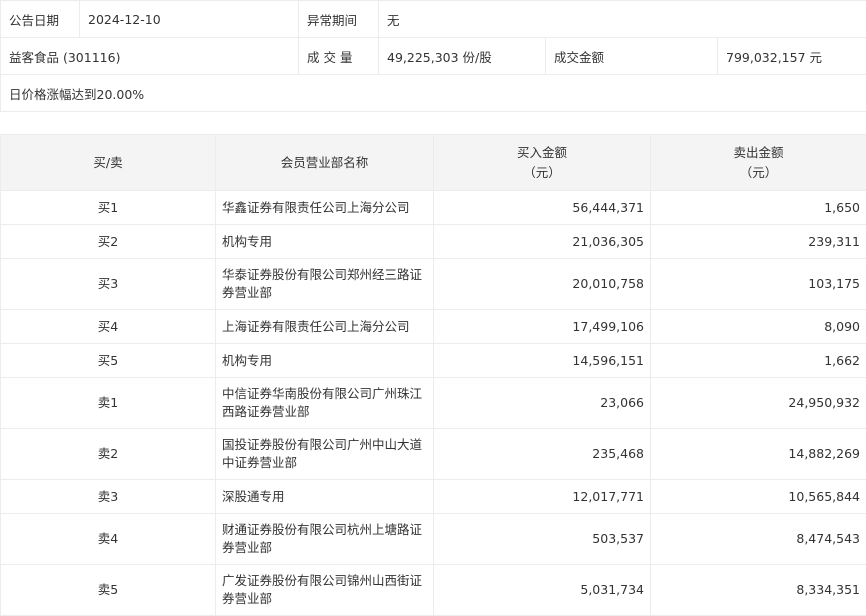 Image resolution: width=866 pixels, height=616 pixels. What do you see at coordinates (325, 539) in the screenshot?
I see `broker-name: 财通证券股份有限公司杭州上塘路证券营业部` at bounding box center [325, 539].